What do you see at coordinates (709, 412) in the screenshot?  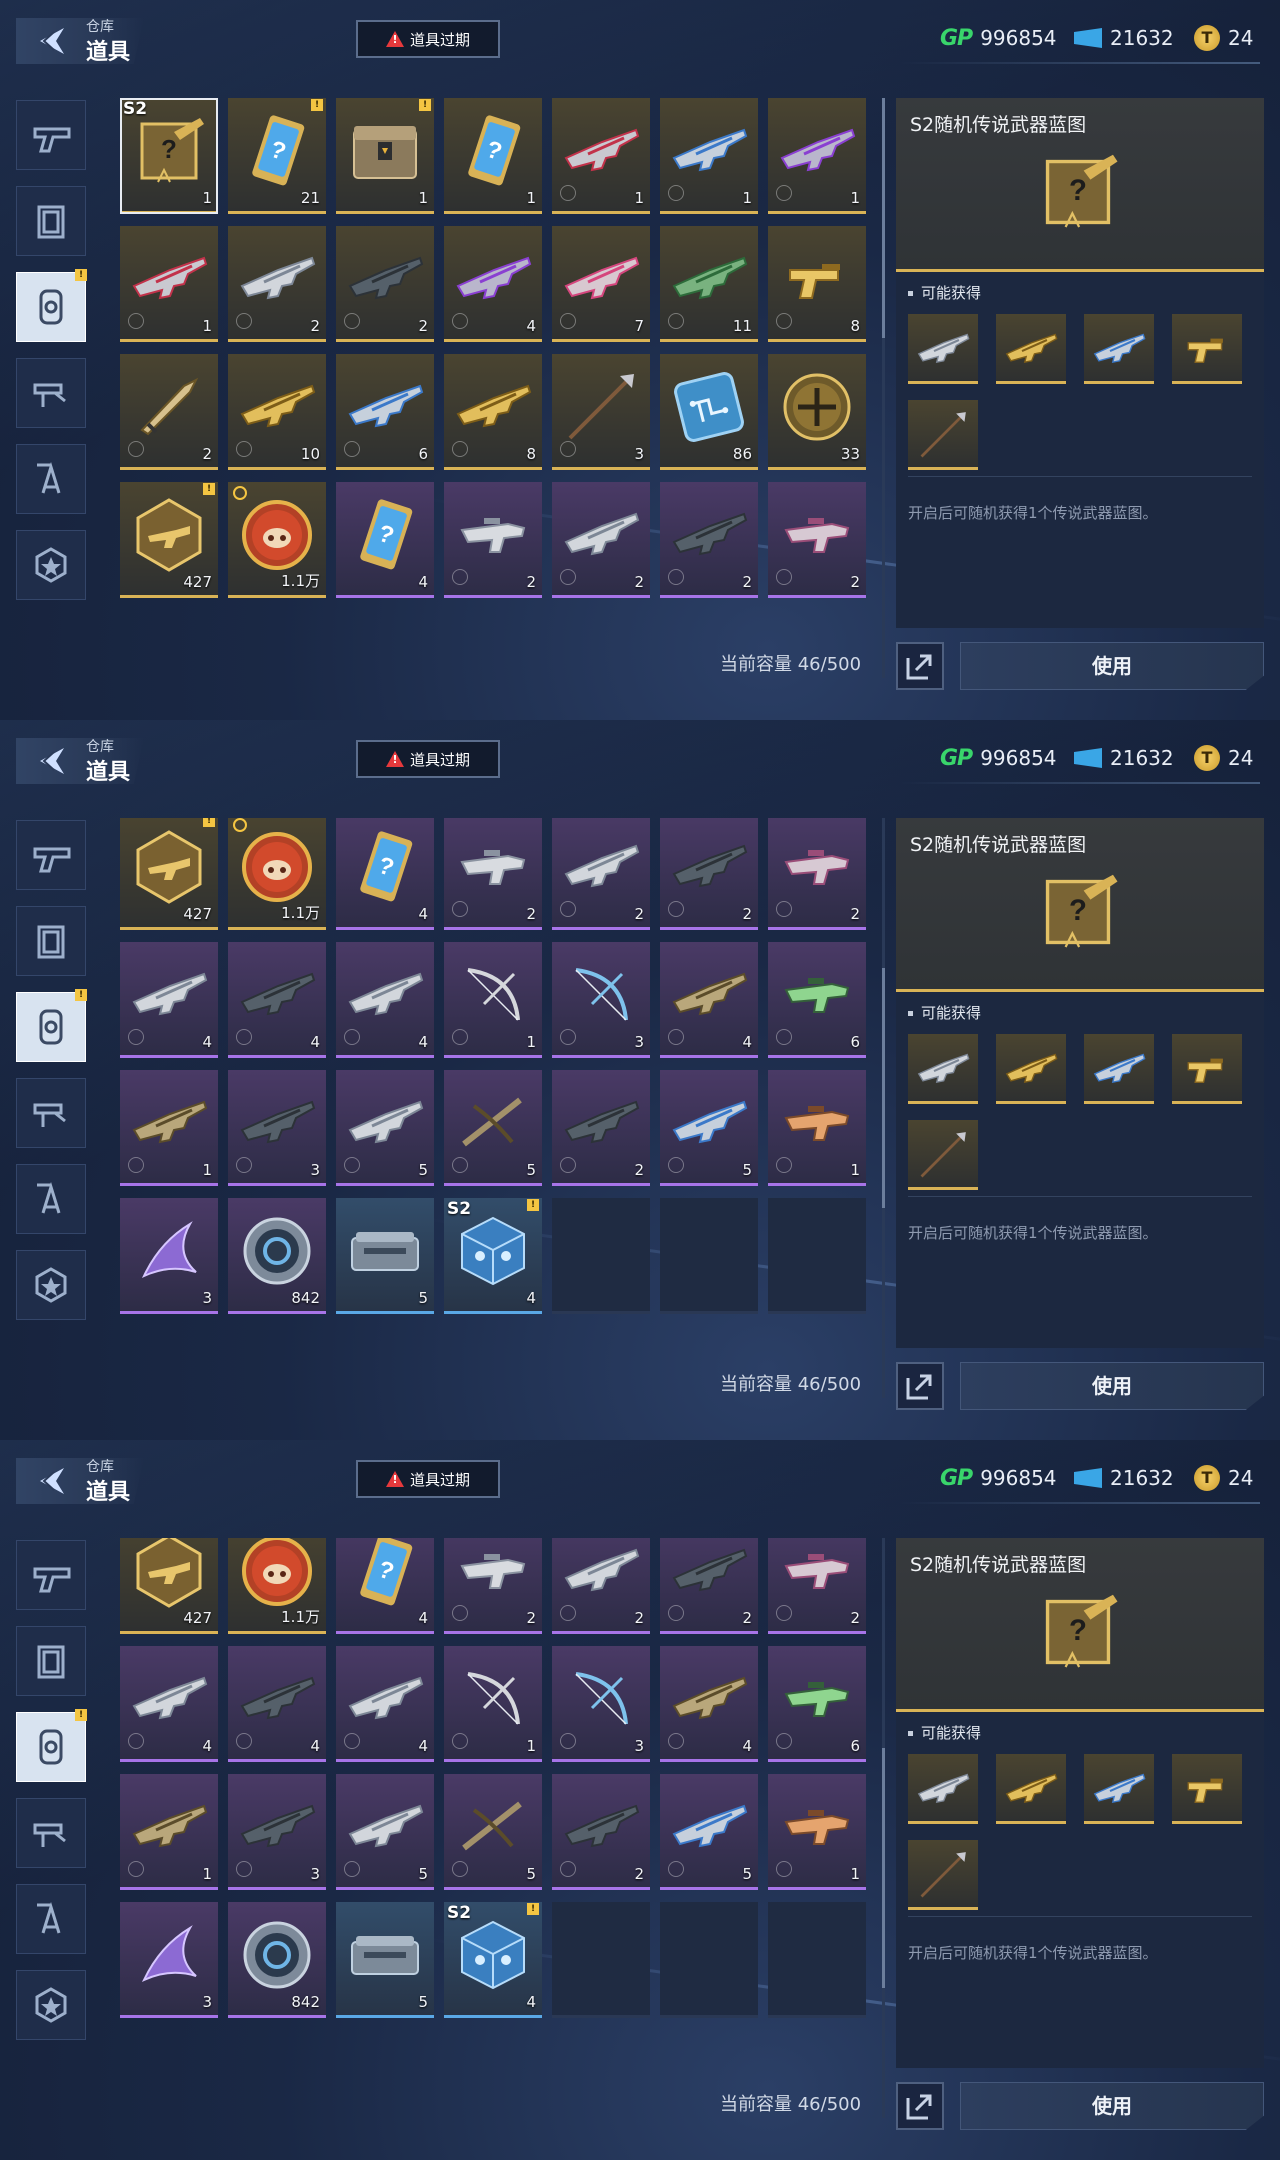 I see `item-slot: 86` at bounding box center [709, 412].